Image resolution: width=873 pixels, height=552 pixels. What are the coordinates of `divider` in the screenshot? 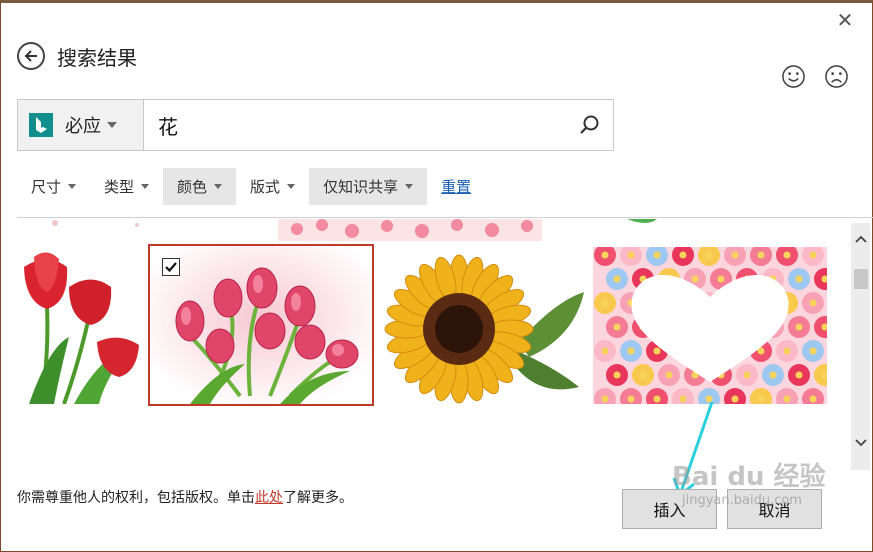 It's located at (445, 217).